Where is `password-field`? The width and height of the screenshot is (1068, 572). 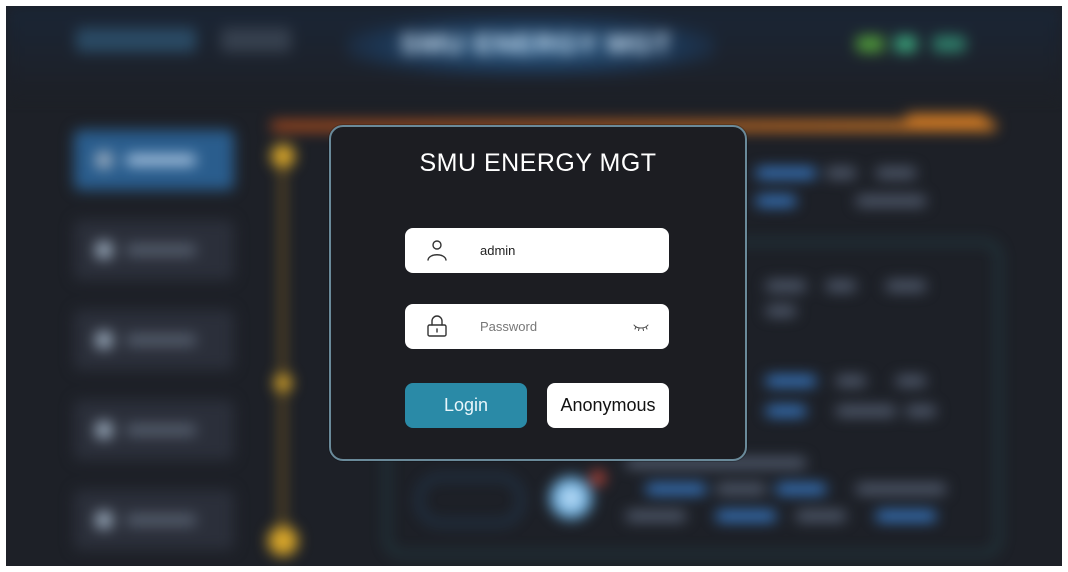 password-field is located at coordinates (537, 326).